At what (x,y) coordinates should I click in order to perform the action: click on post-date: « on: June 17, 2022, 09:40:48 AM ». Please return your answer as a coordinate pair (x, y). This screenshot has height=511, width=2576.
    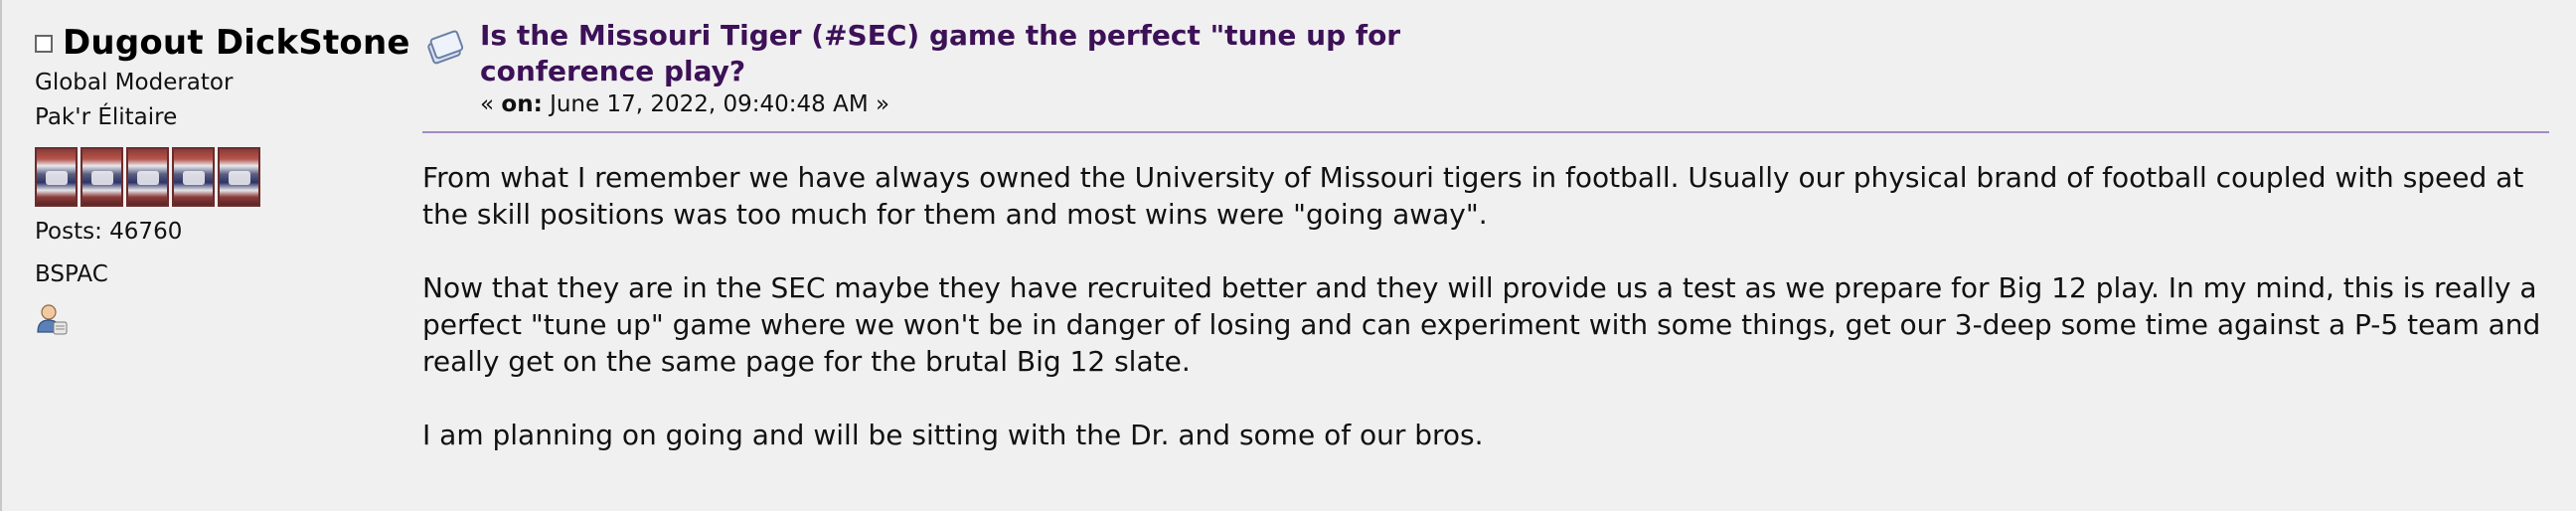
    Looking at the image, I should click on (977, 104).